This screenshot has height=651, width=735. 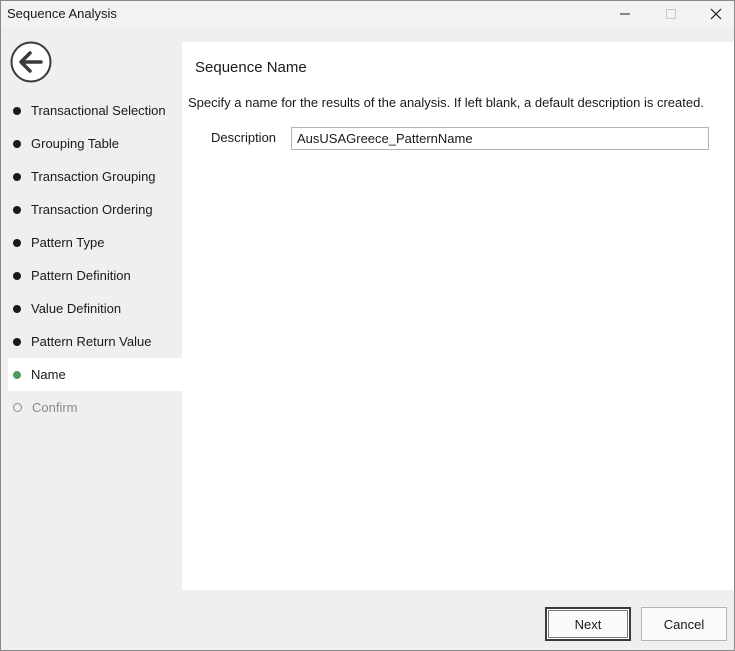 I want to click on description-input, so click(x=500, y=138).